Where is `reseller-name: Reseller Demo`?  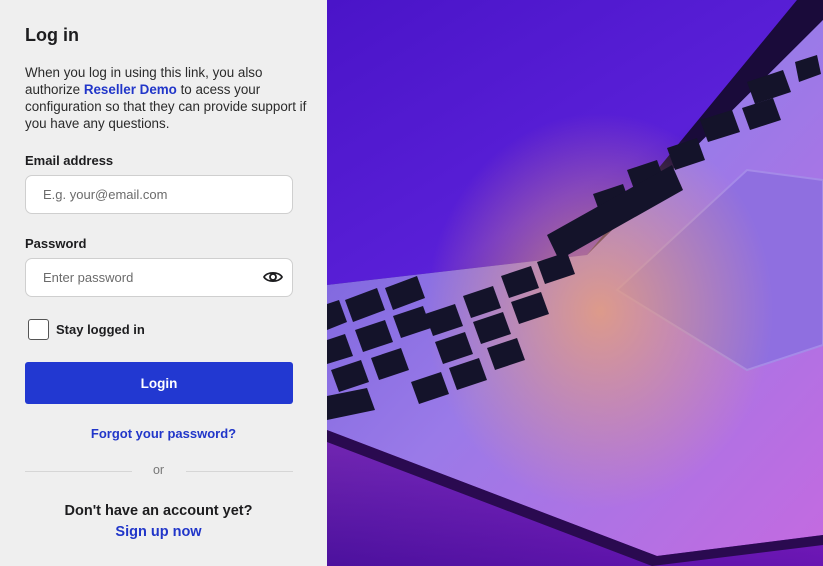
reseller-name: Reseller Demo is located at coordinates (130, 89).